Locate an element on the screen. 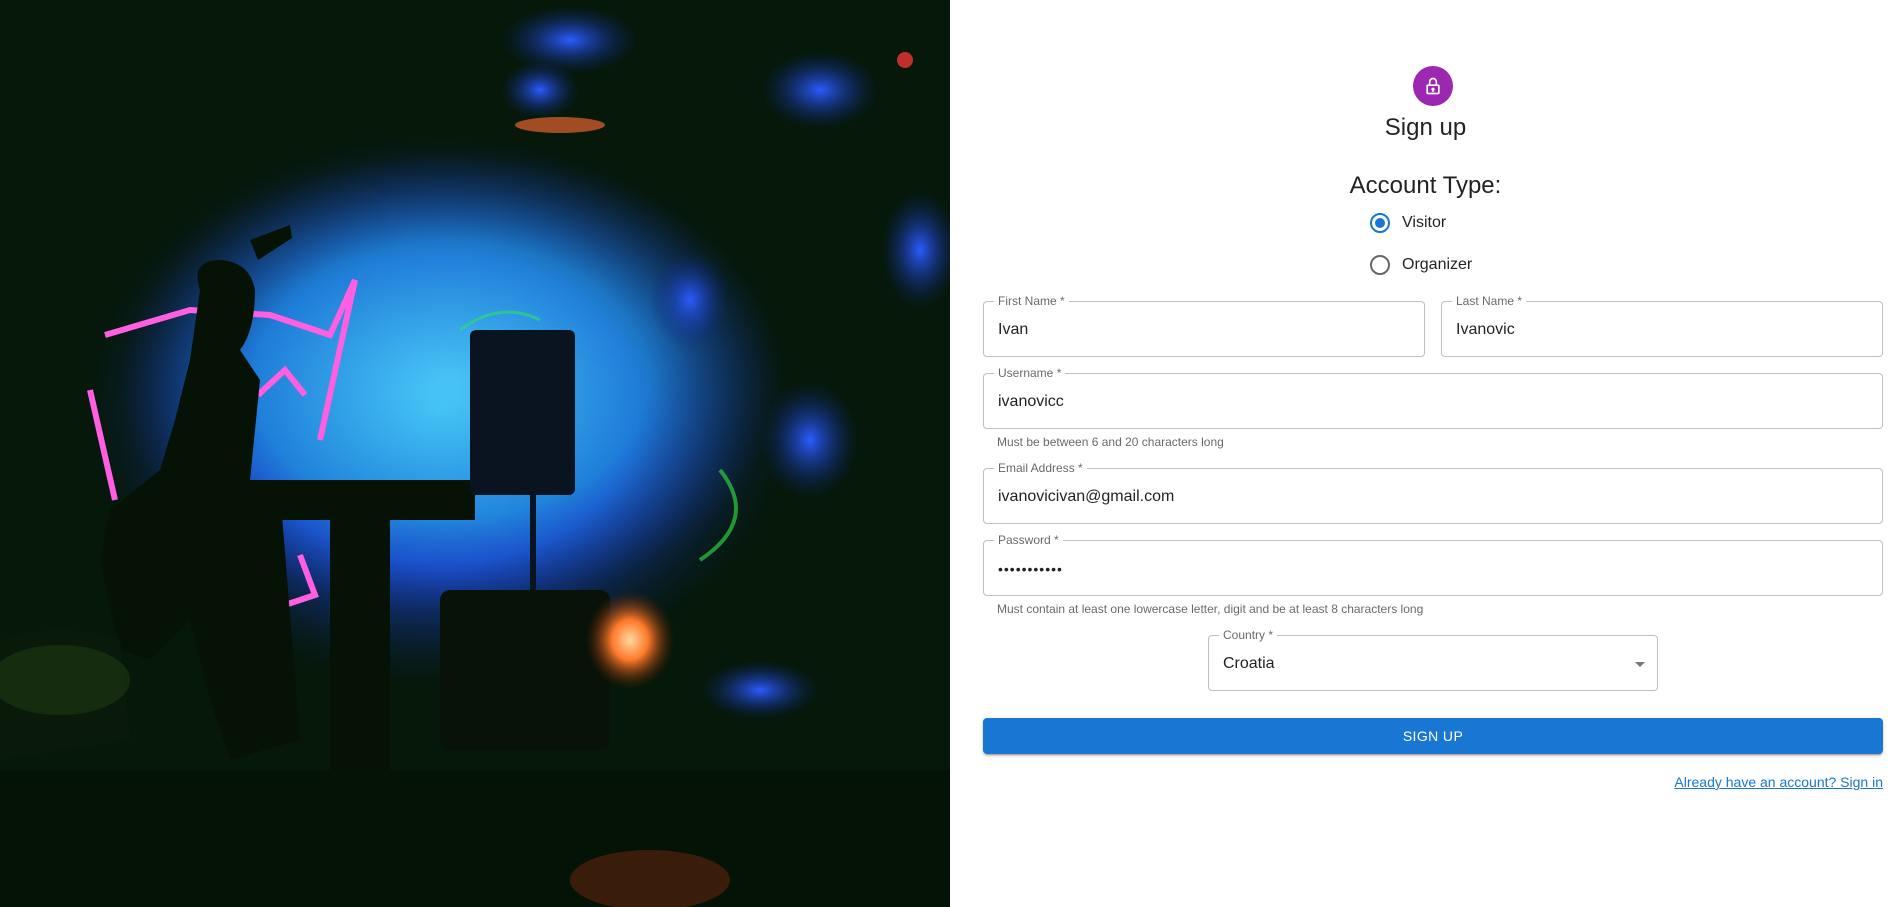 This screenshot has width=1901, height=907. avatar is located at coordinates (1433, 86).